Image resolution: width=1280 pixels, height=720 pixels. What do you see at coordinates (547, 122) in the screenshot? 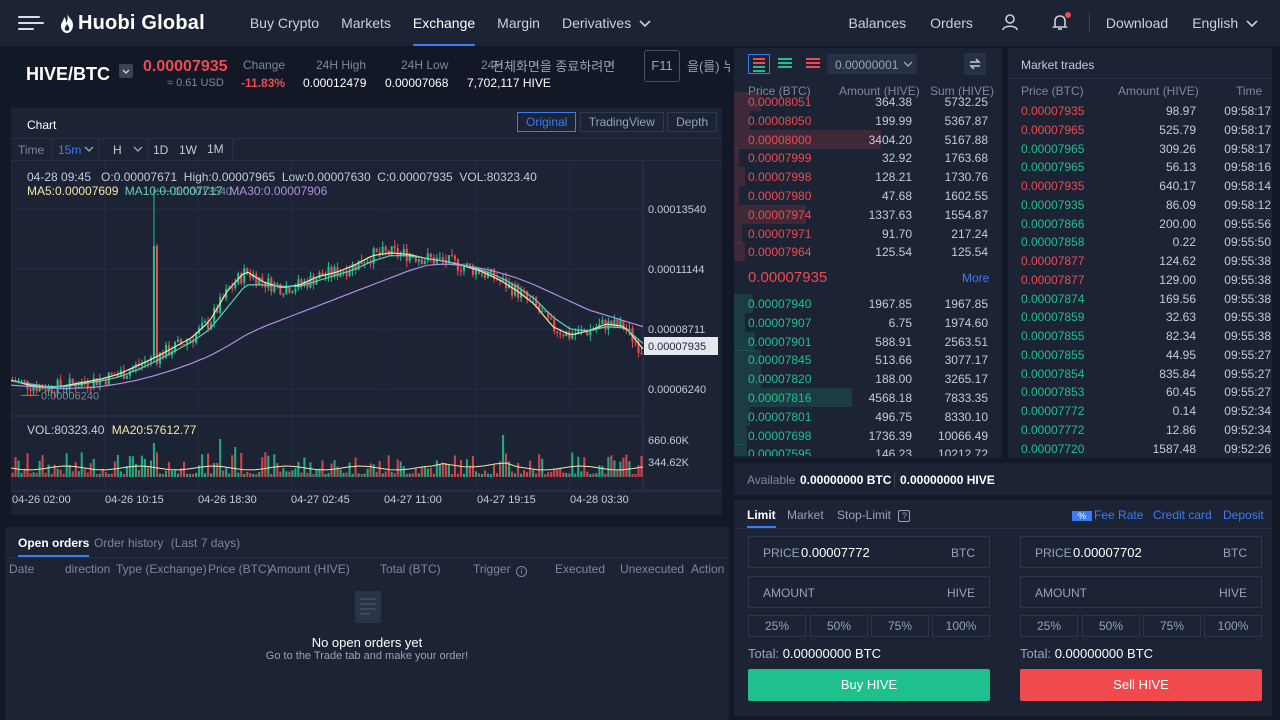
I see `view-original-tab: Original` at bounding box center [547, 122].